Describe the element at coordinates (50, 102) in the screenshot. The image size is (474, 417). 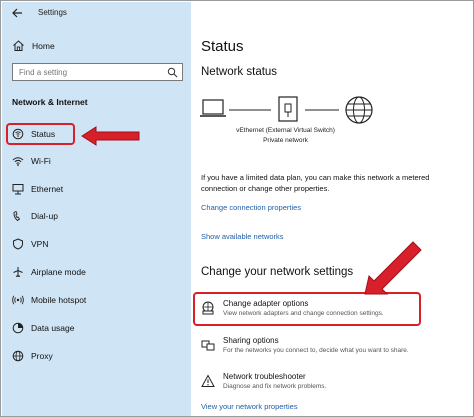
I see `section-heading: Network & Internet` at that location.